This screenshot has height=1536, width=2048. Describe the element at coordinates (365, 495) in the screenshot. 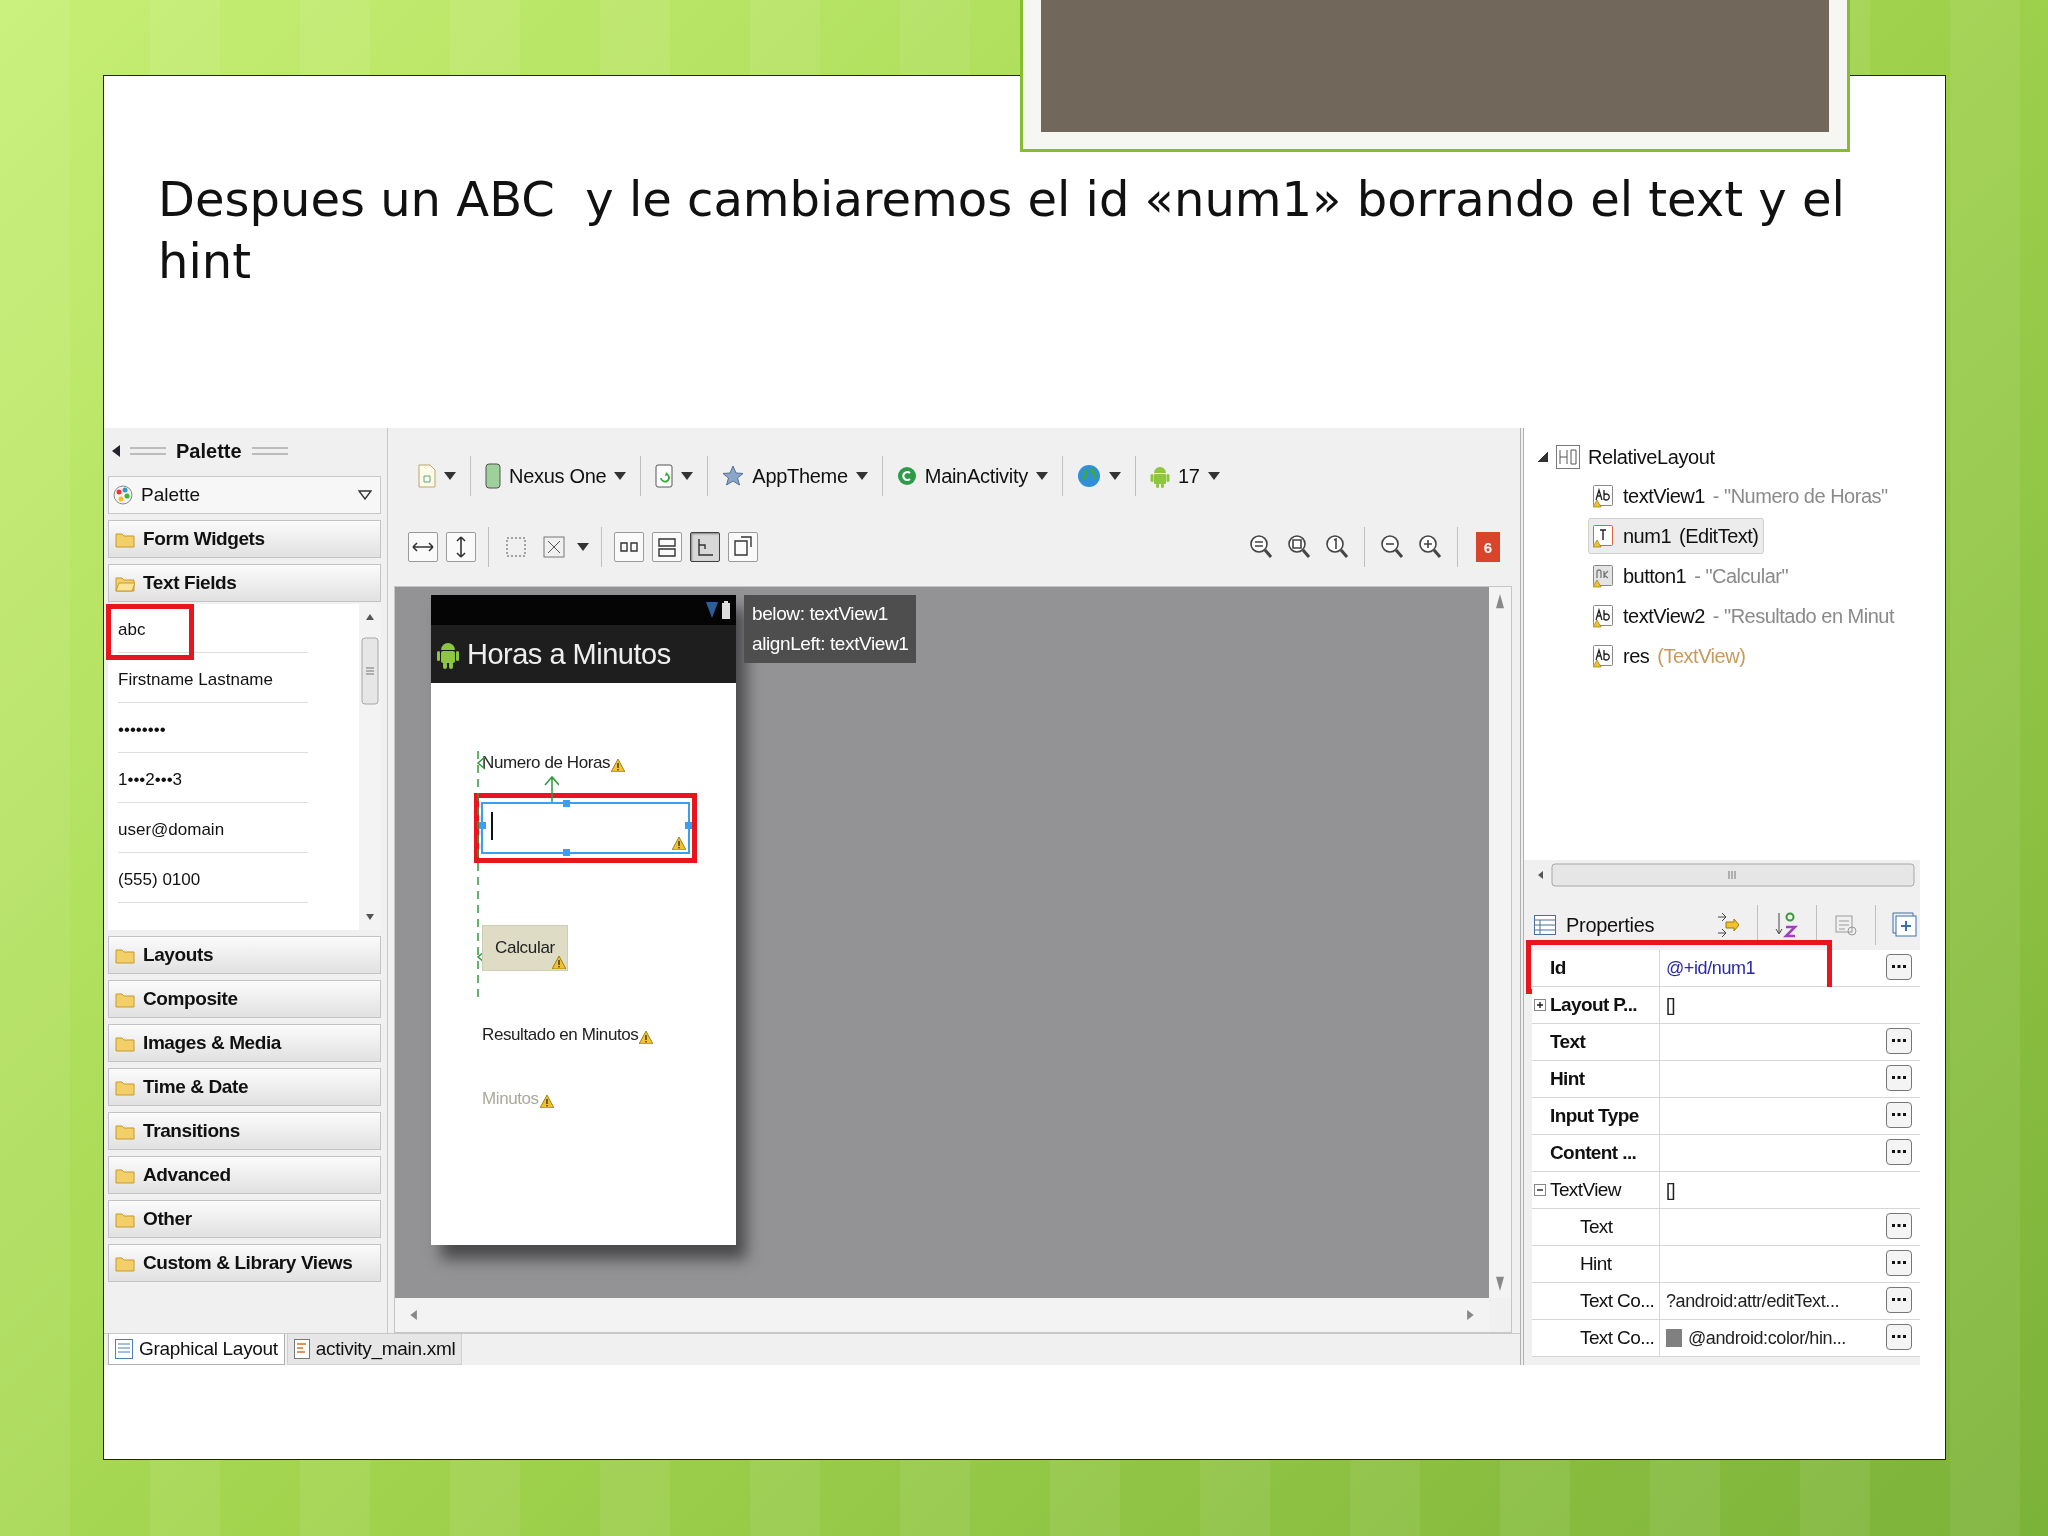

I see `dropdown-caret-icon` at that location.